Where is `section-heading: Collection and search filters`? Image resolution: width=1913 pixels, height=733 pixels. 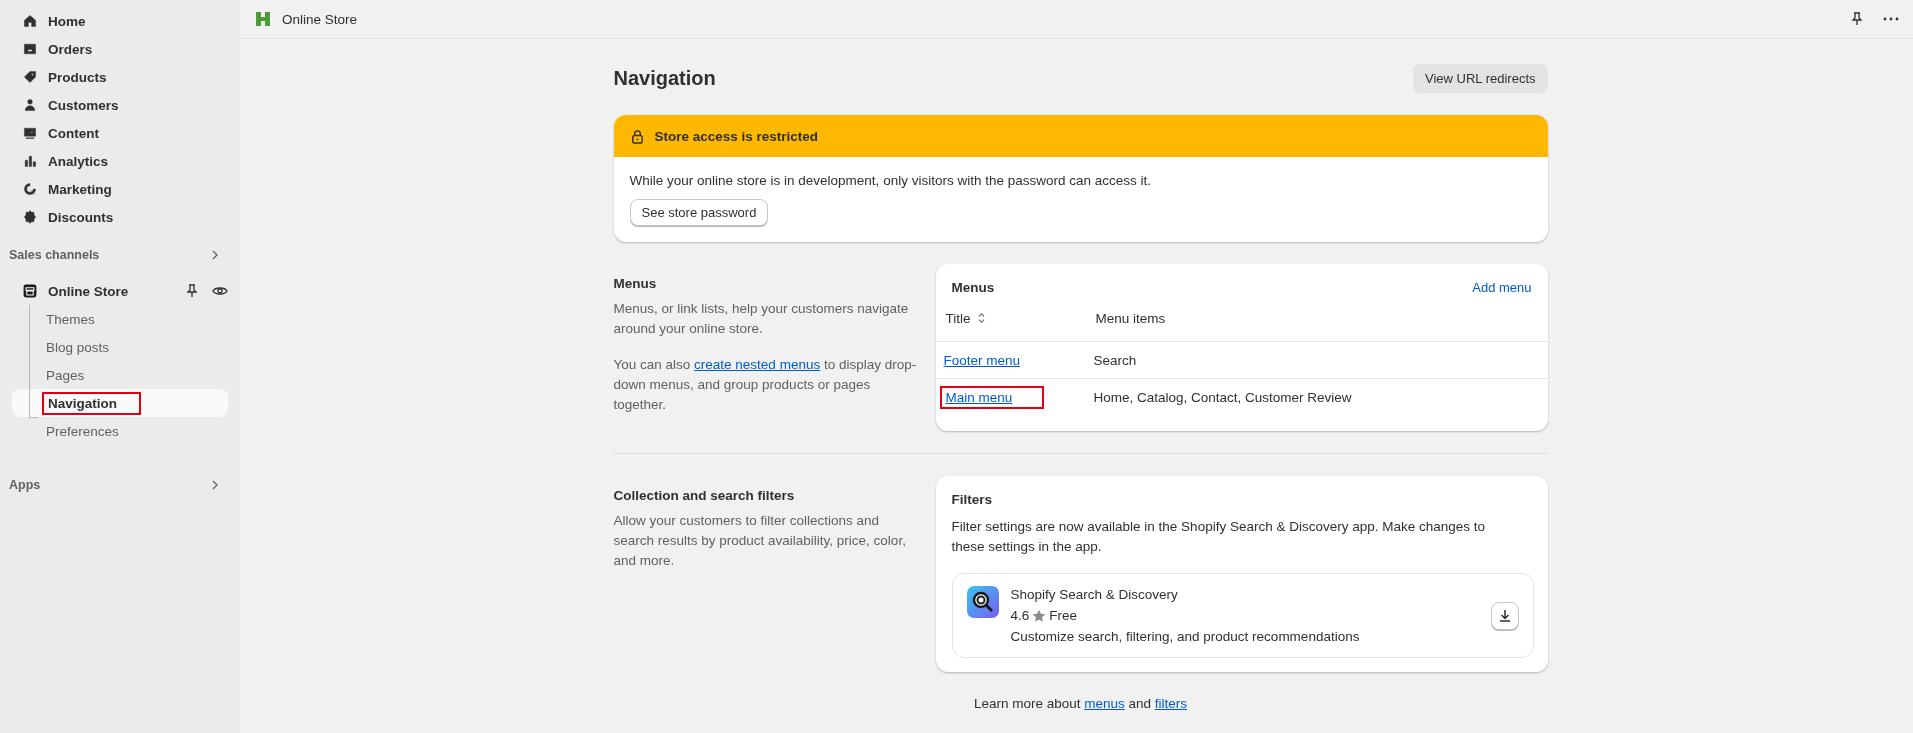
section-heading: Collection and search filters is located at coordinates (704, 495).